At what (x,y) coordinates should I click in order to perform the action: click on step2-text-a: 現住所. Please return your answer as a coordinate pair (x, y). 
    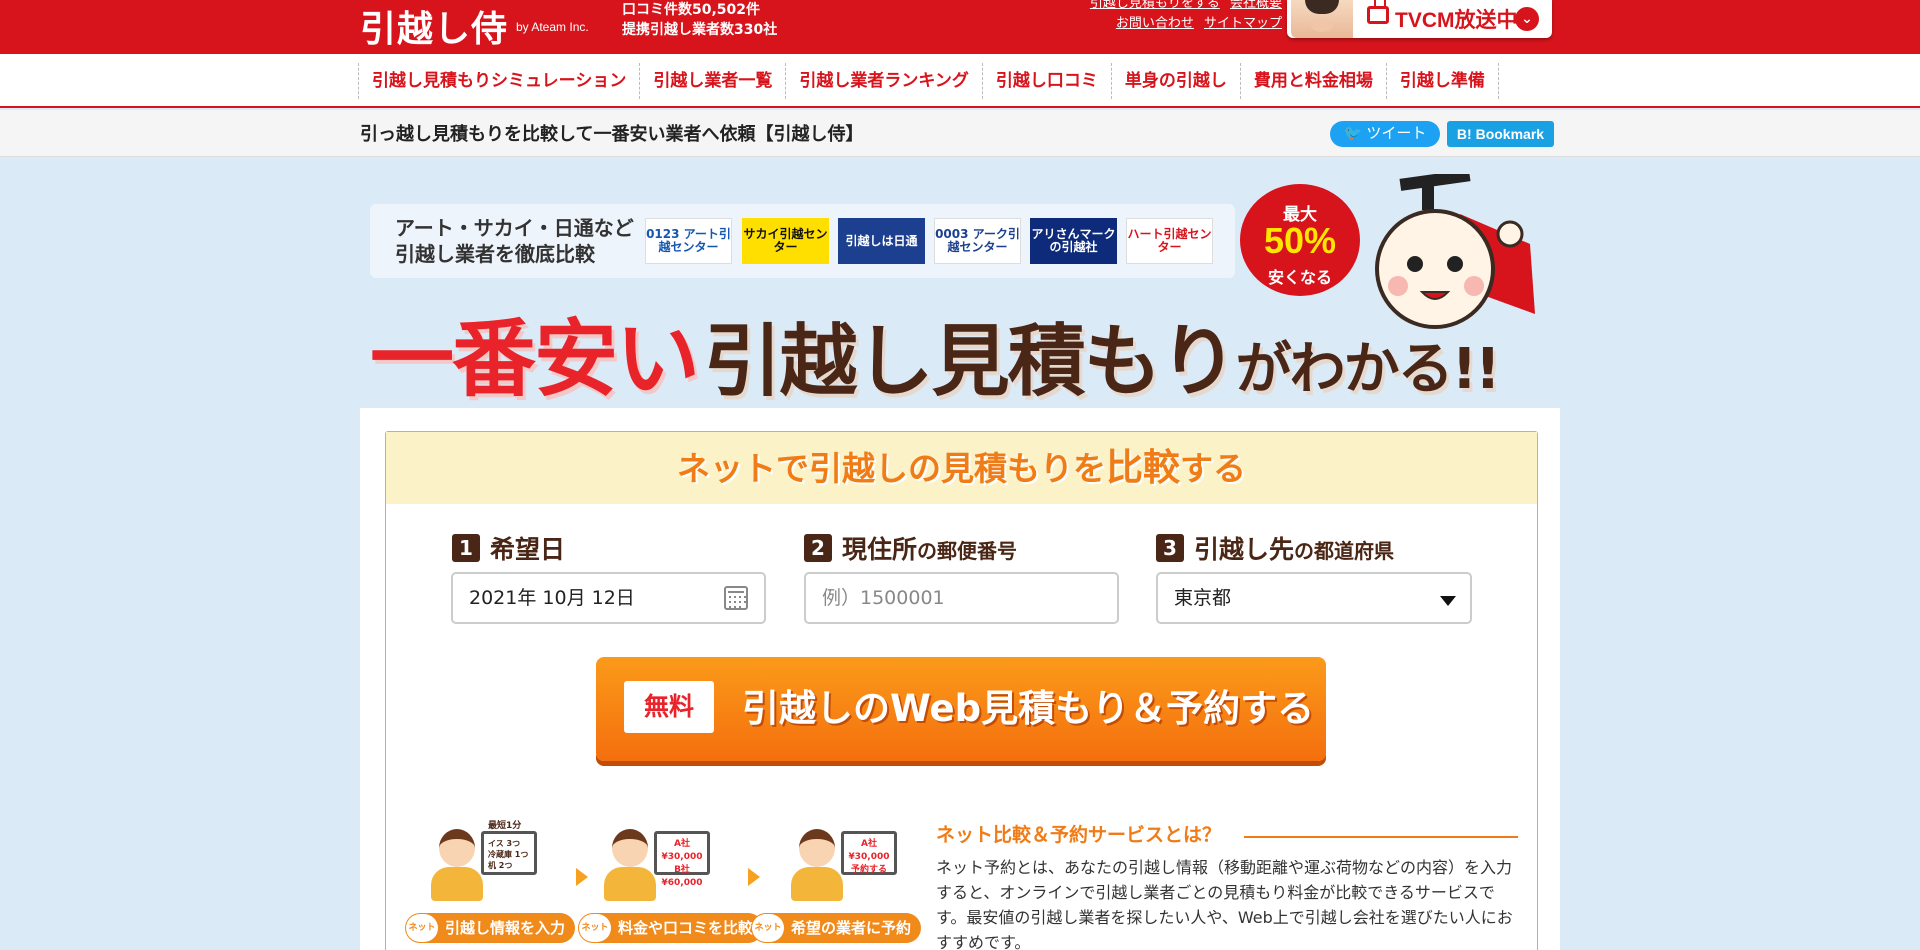
    Looking at the image, I should click on (880, 549).